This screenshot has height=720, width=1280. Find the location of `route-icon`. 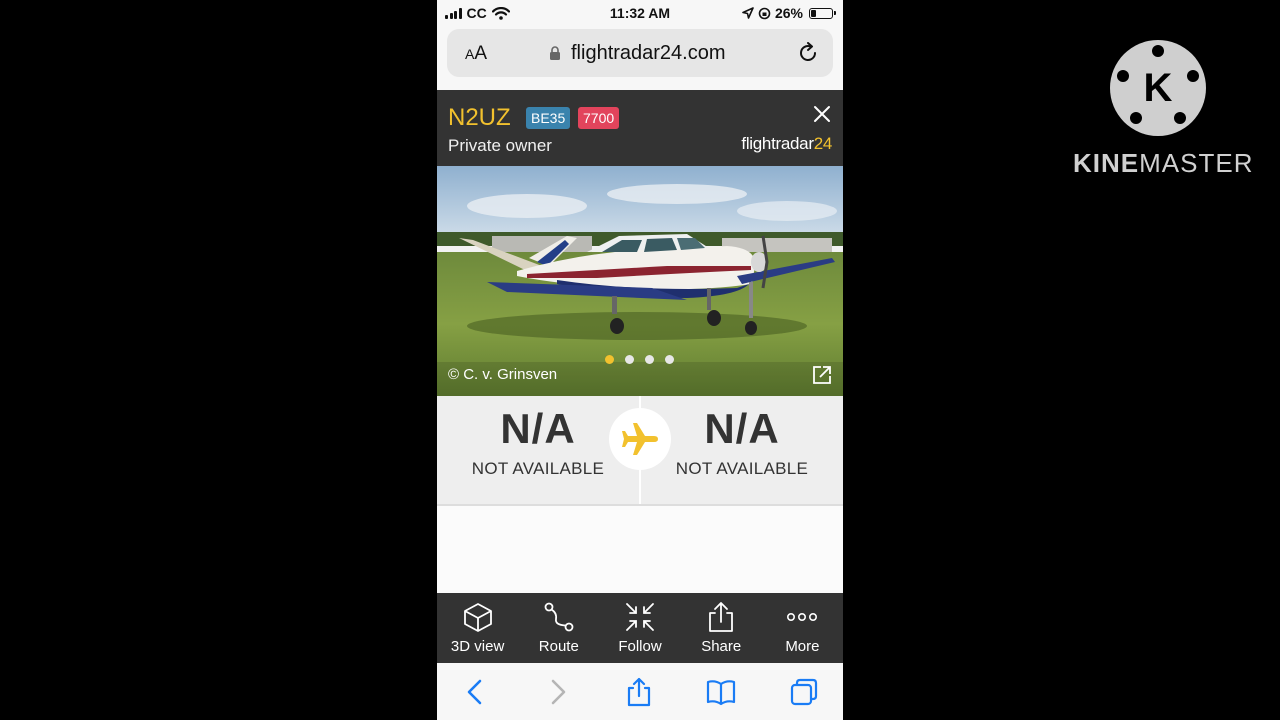

route-icon is located at coordinates (559, 617).